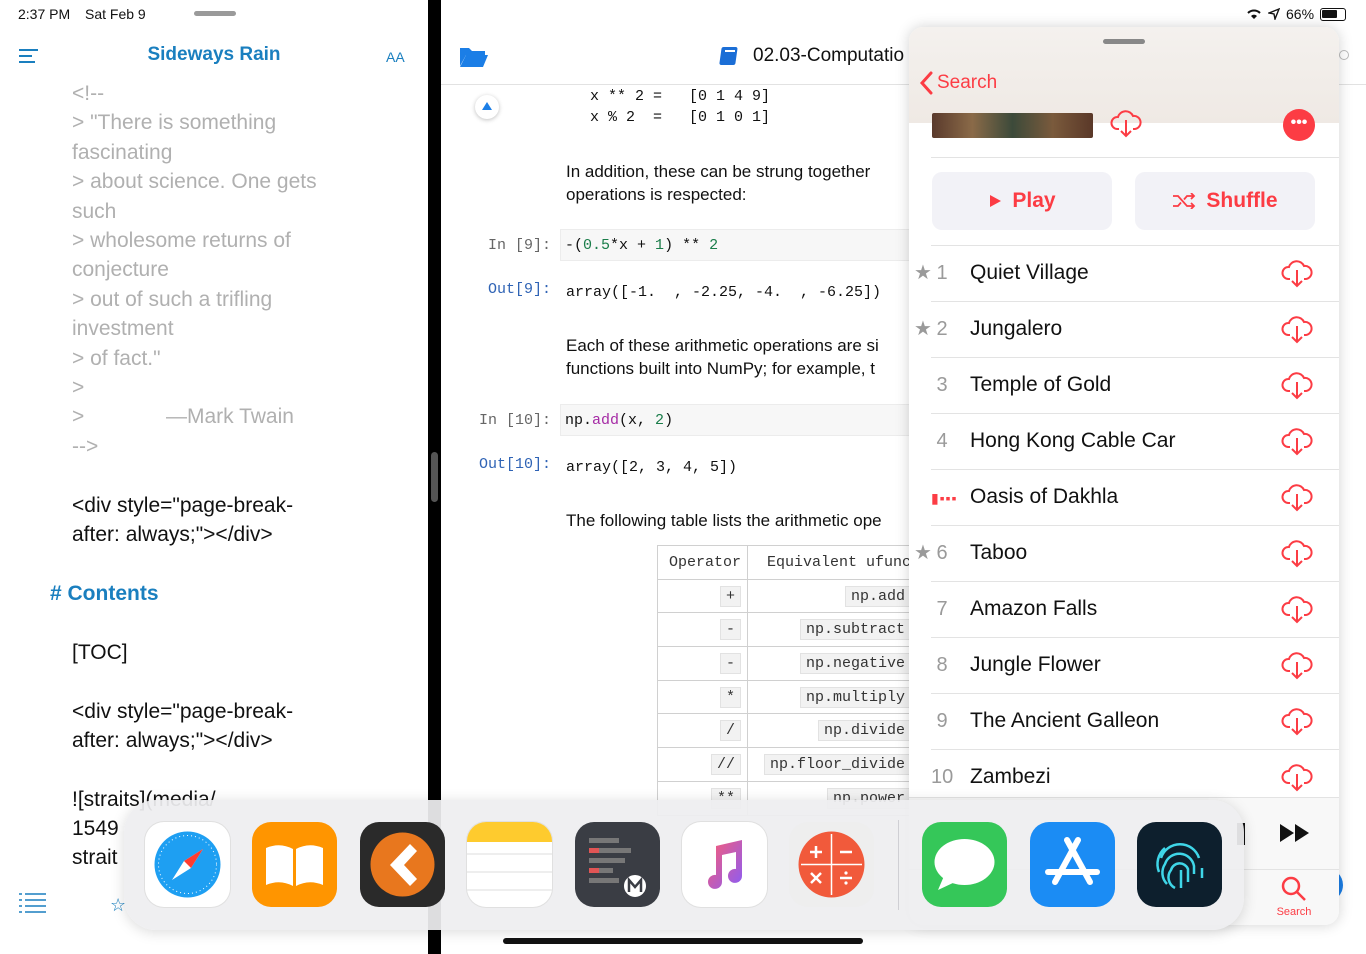  Describe the element at coordinates (116, 358) in the screenshot. I see `editor-line: > of fact."` at that location.